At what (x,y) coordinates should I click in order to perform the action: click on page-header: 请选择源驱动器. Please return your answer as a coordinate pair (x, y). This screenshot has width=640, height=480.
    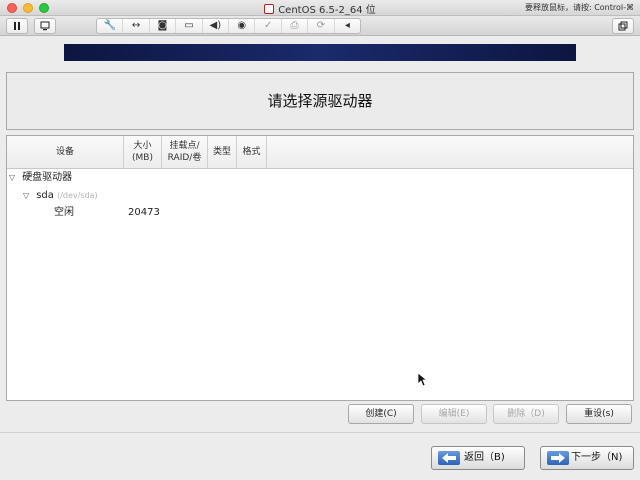
    Looking at the image, I should click on (320, 101).